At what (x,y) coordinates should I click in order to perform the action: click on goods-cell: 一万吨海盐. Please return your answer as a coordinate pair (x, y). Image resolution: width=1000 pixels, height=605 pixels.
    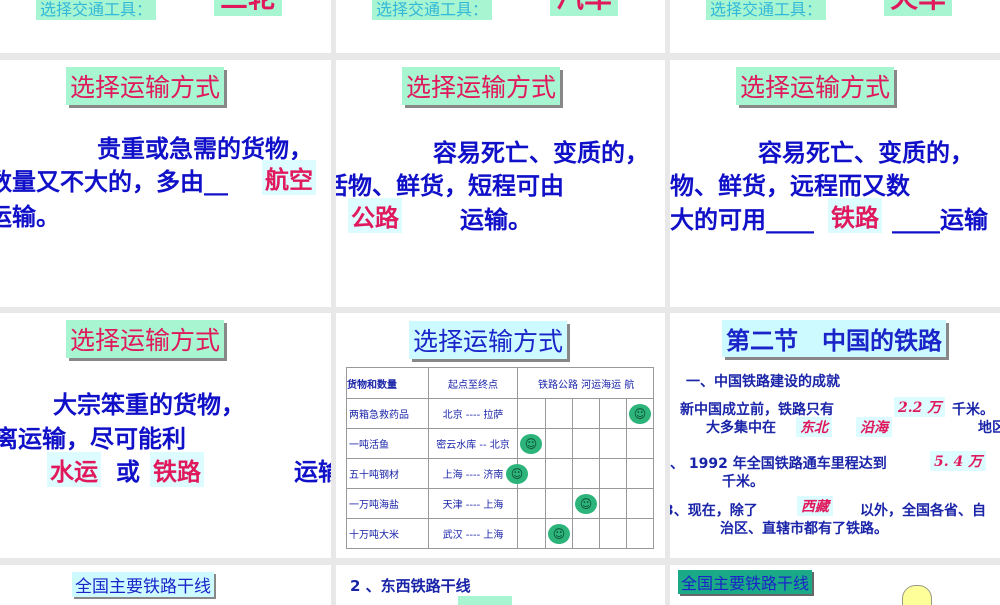
    Looking at the image, I should click on (387, 503).